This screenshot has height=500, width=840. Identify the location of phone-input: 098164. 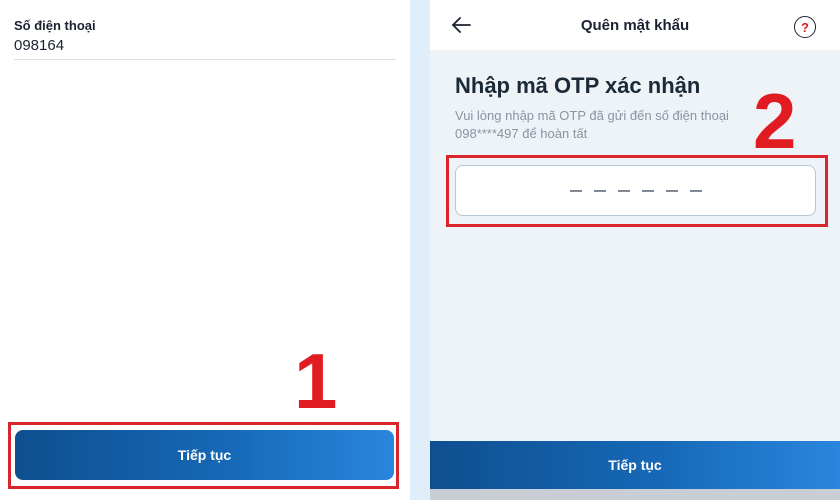
(39, 45).